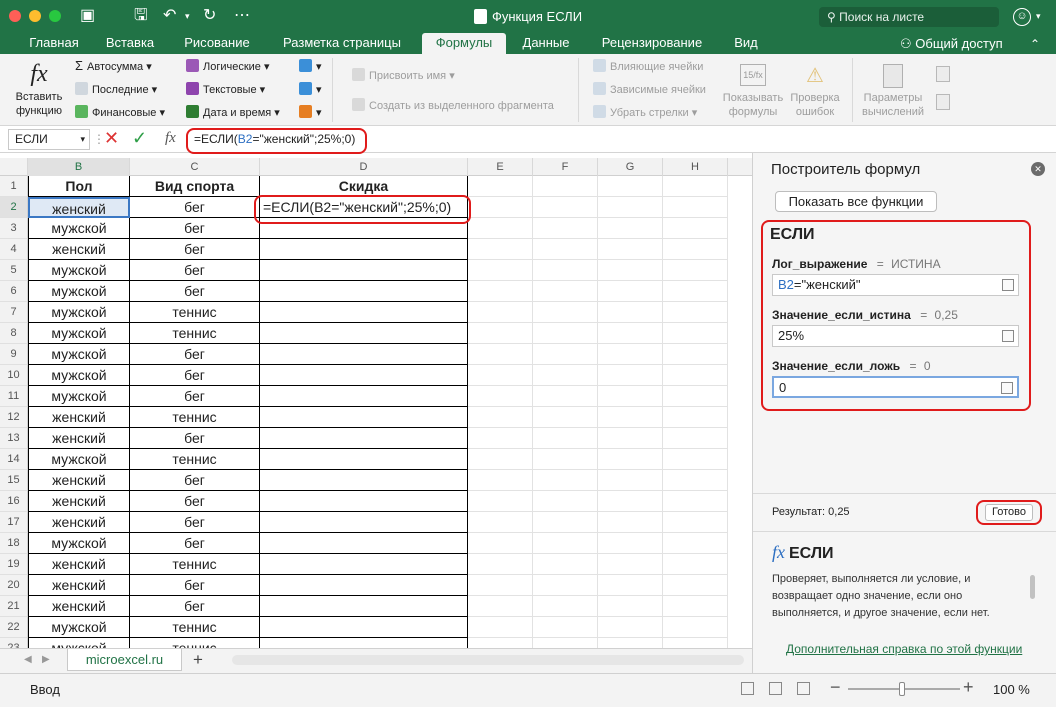  Describe the element at coordinates (1011, 689) in the screenshot. I see `zoom-level: 100 %` at that location.